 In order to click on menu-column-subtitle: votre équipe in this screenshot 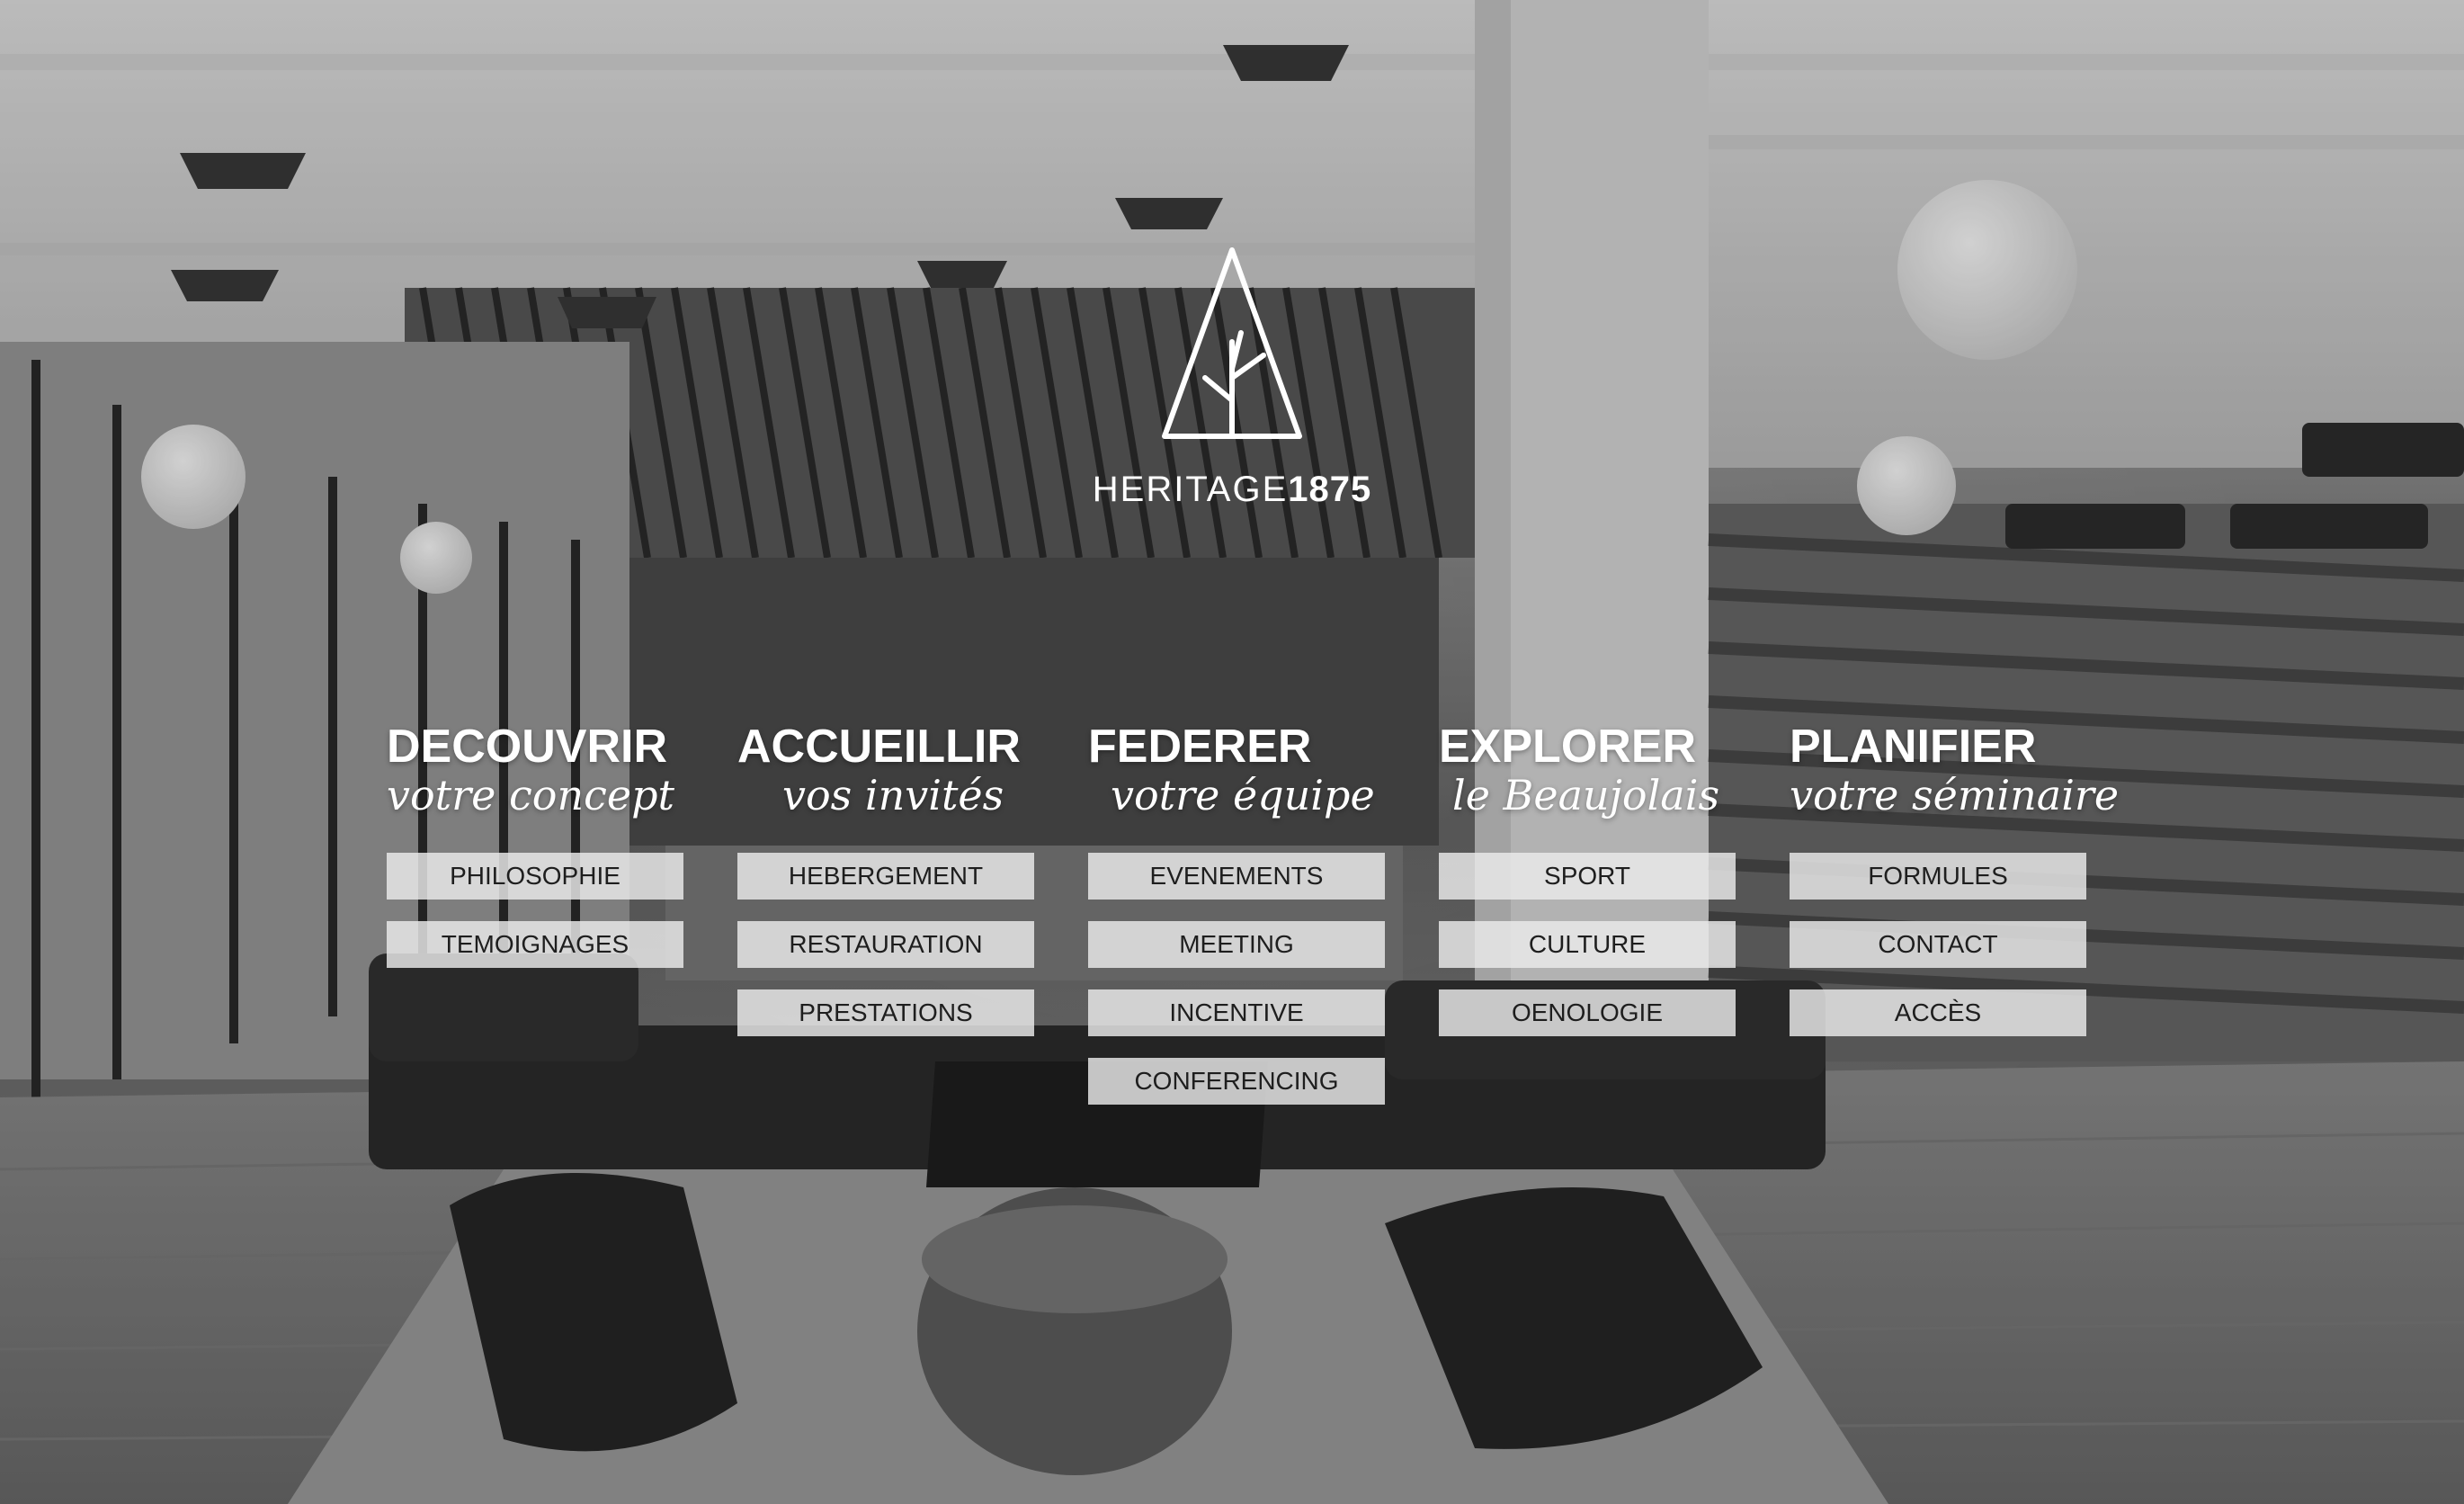, I will do `click(1243, 795)`.